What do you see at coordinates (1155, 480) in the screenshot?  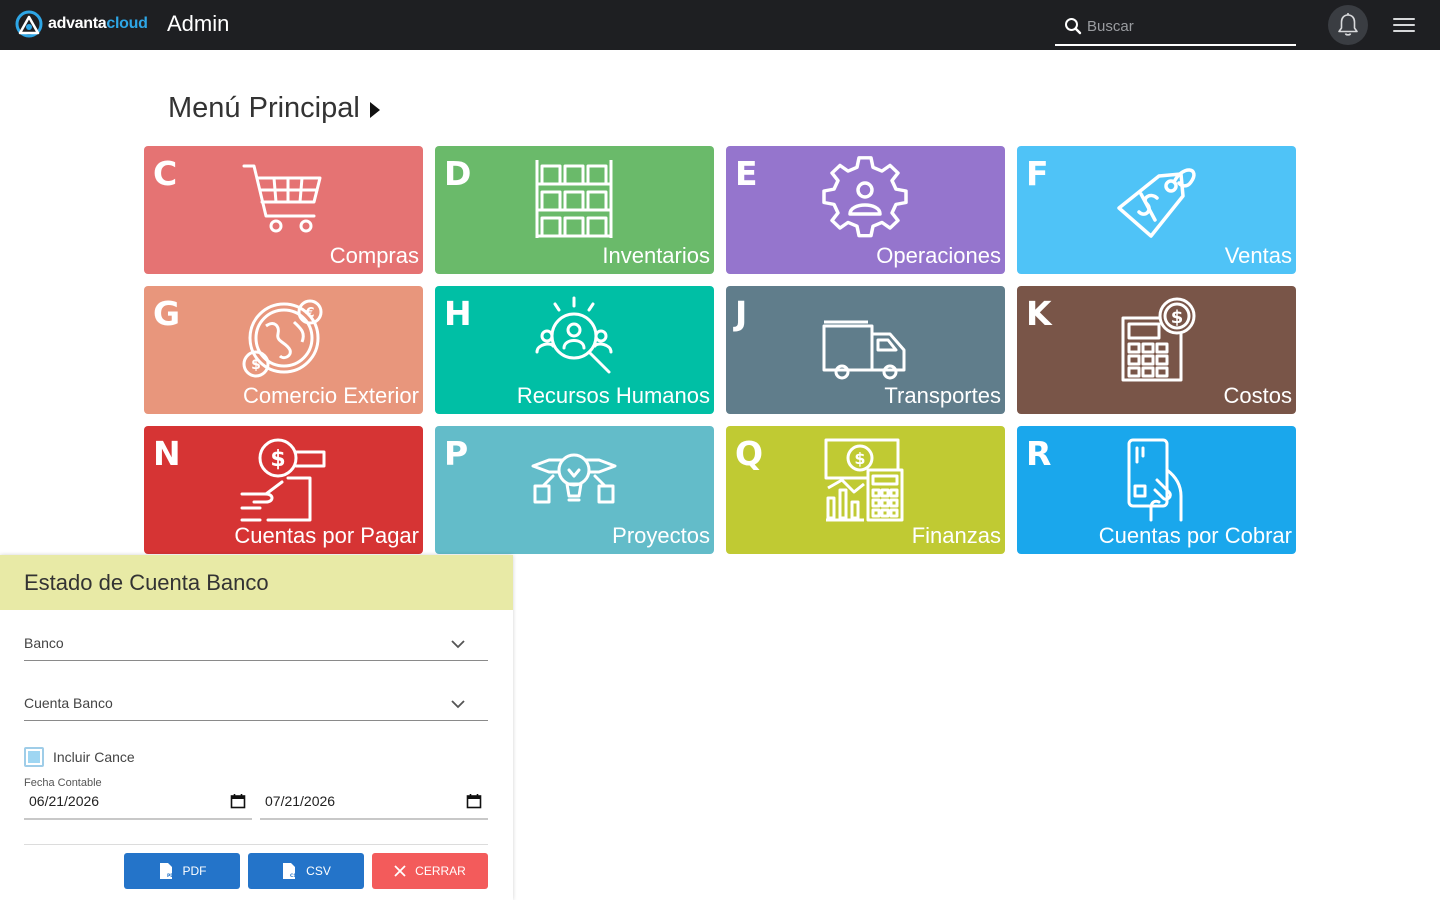 I see `card-hand-icon` at bounding box center [1155, 480].